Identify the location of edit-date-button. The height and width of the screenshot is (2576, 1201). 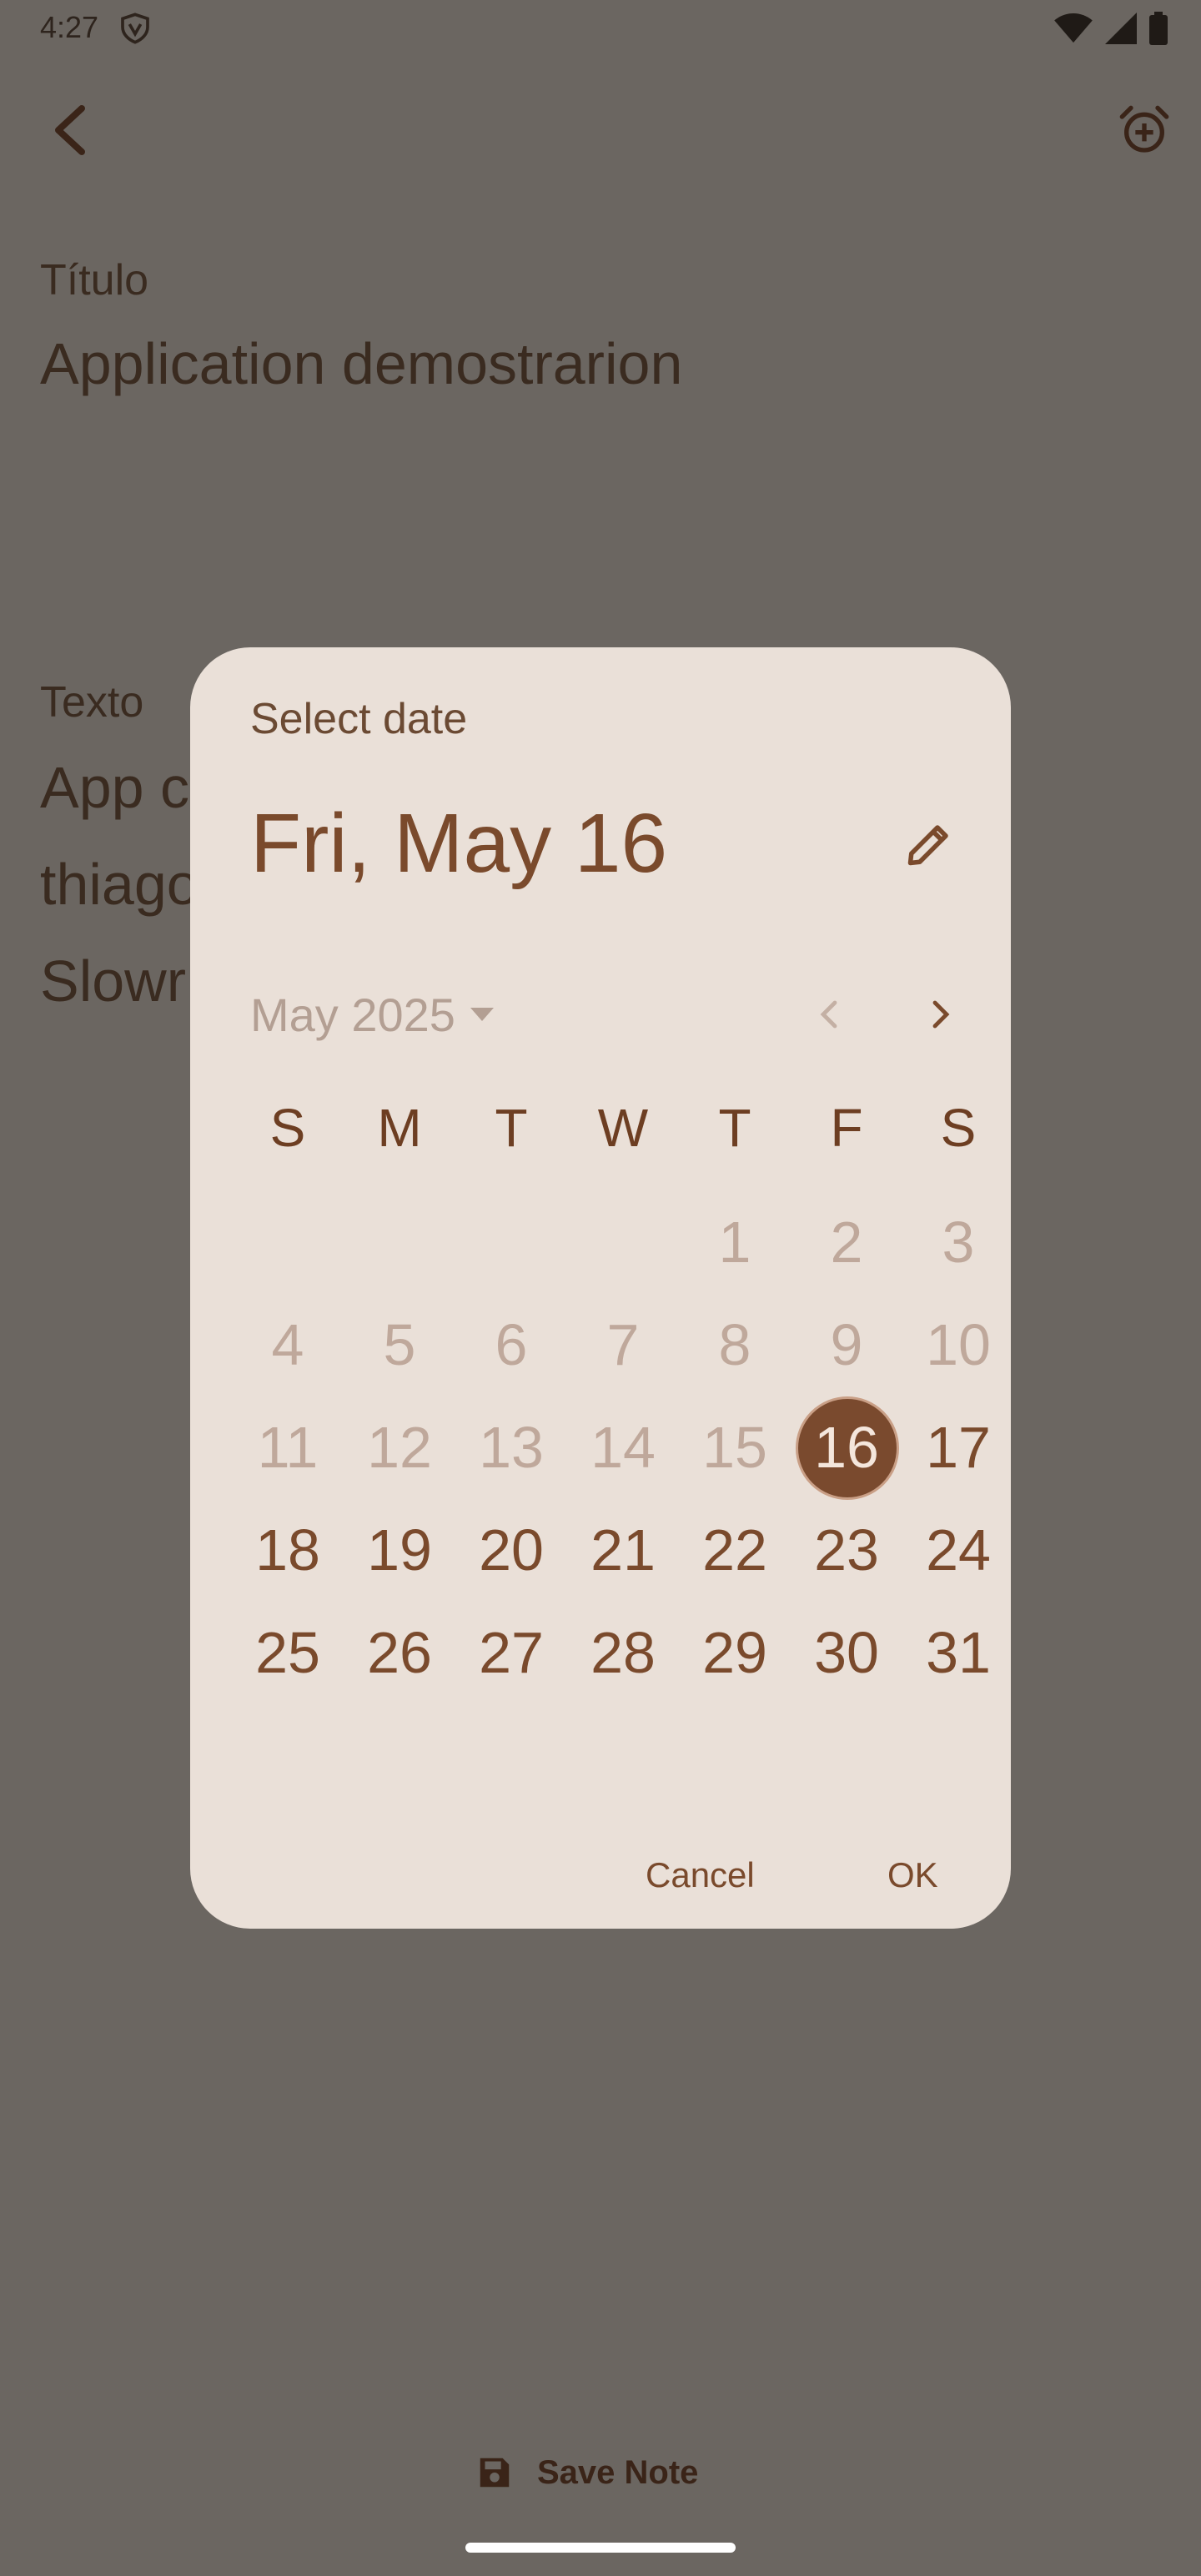
(929, 844).